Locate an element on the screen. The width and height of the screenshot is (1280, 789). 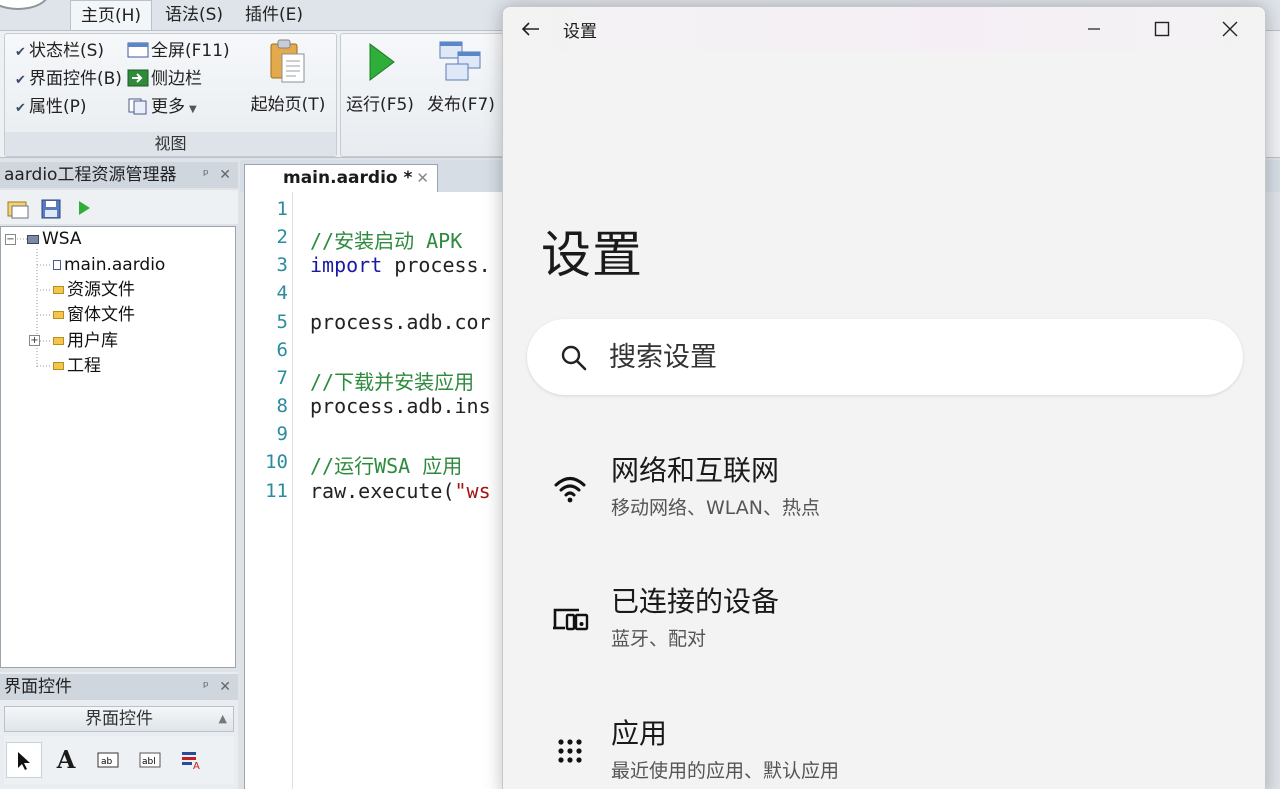
ui-controls-toggle: ✔ 界面控件(B) is located at coordinates (68, 79).